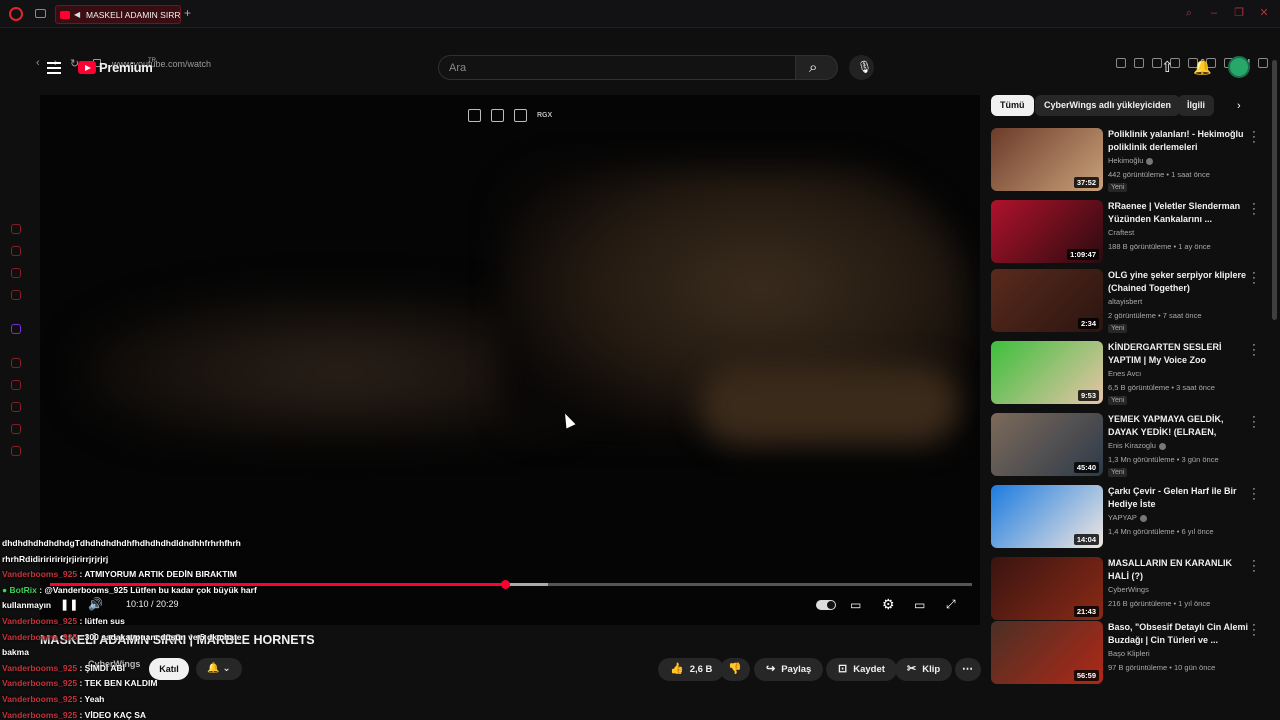  What do you see at coordinates (1179, 570) in the screenshot?
I see `recommendation-title: MASALLARIN EN KARANLIK HALİ (?)` at bounding box center [1179, 570].